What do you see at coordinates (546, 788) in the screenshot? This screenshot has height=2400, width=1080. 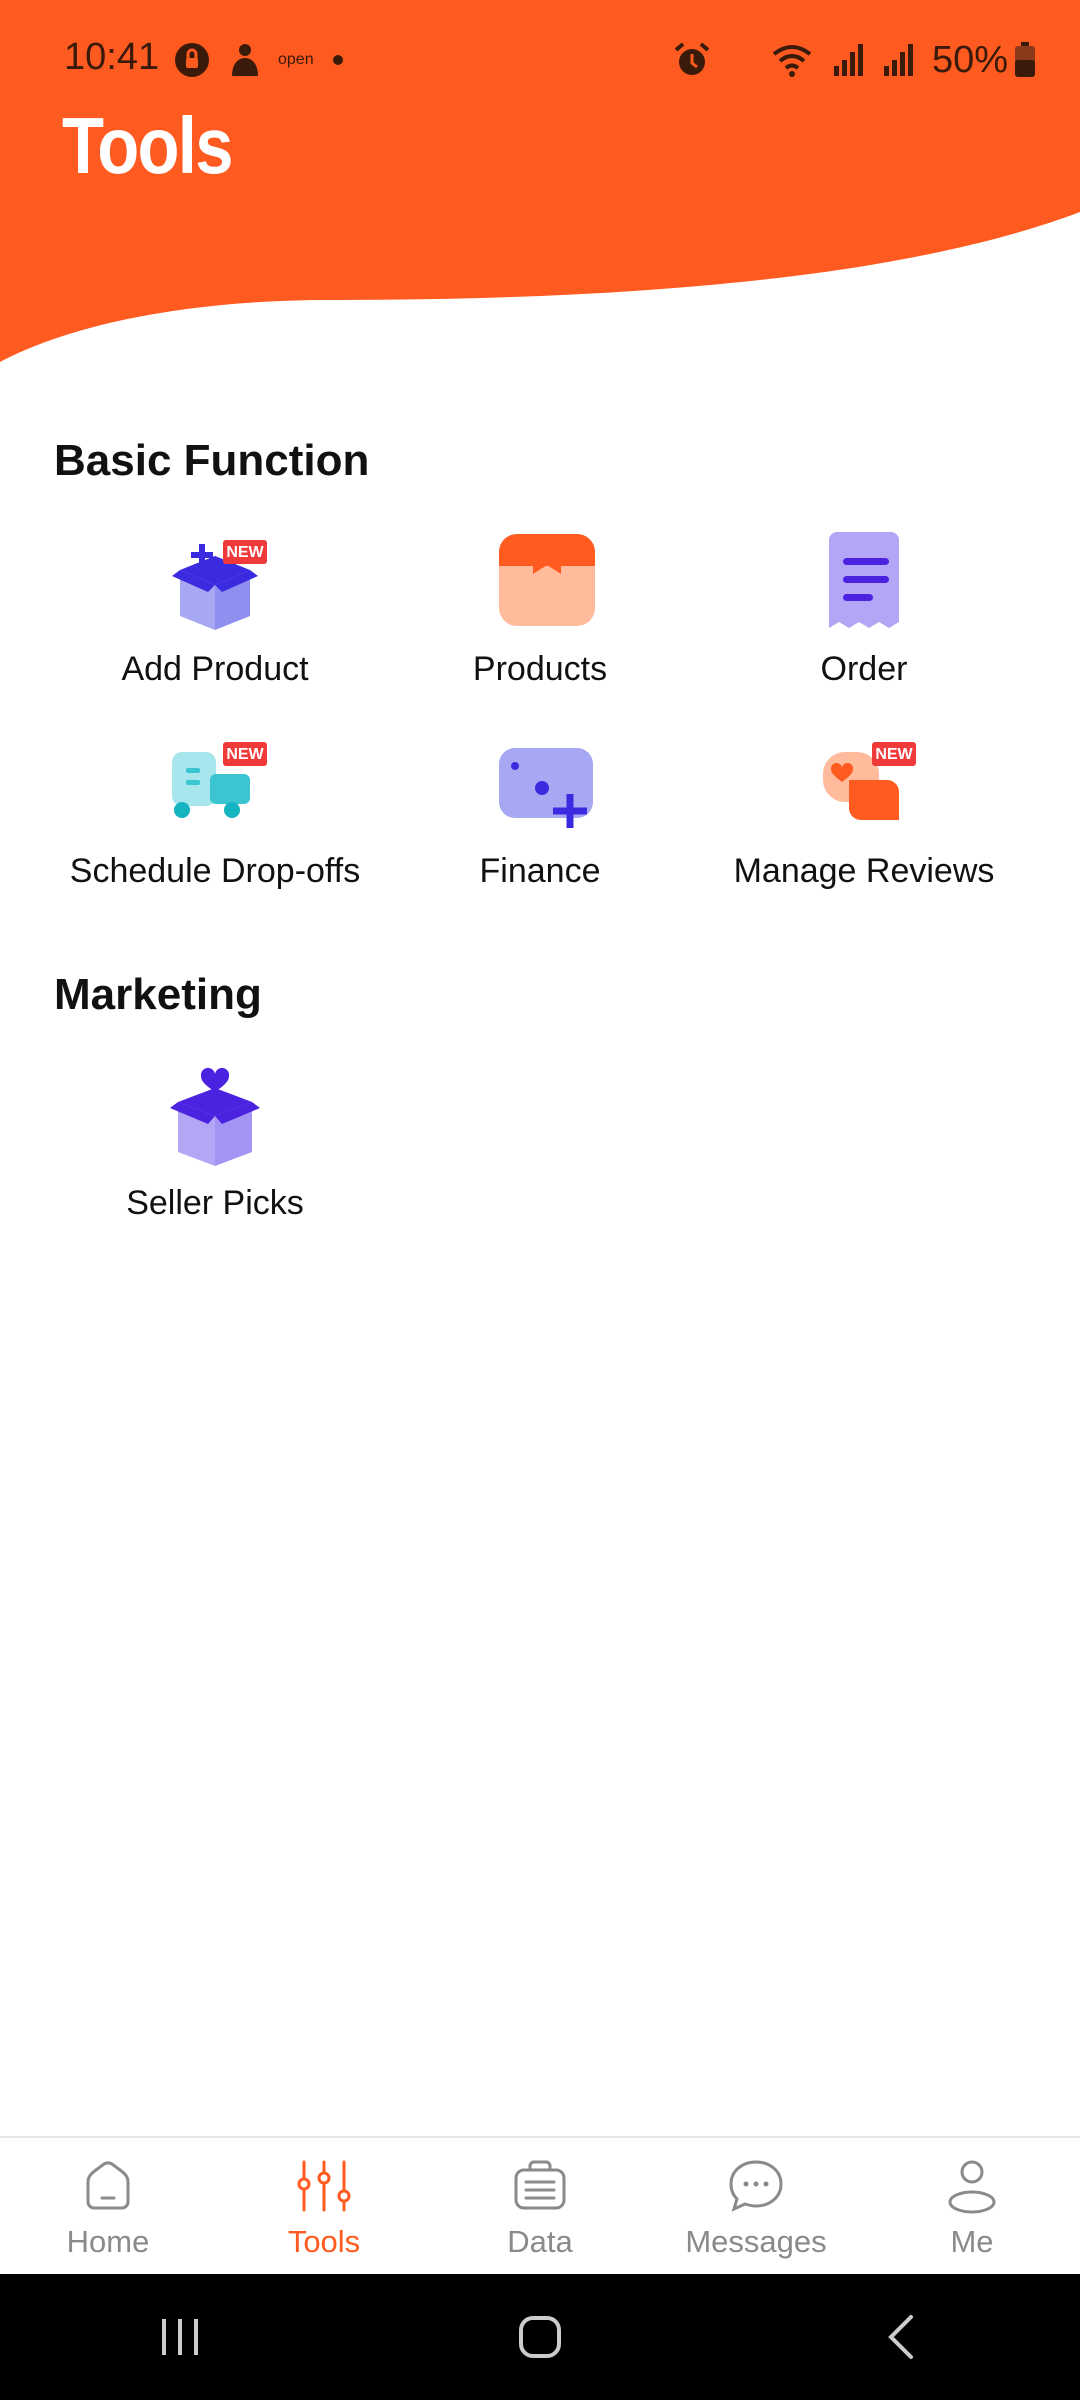 I see `finance-card-icon` at bounding box center [546, 788].